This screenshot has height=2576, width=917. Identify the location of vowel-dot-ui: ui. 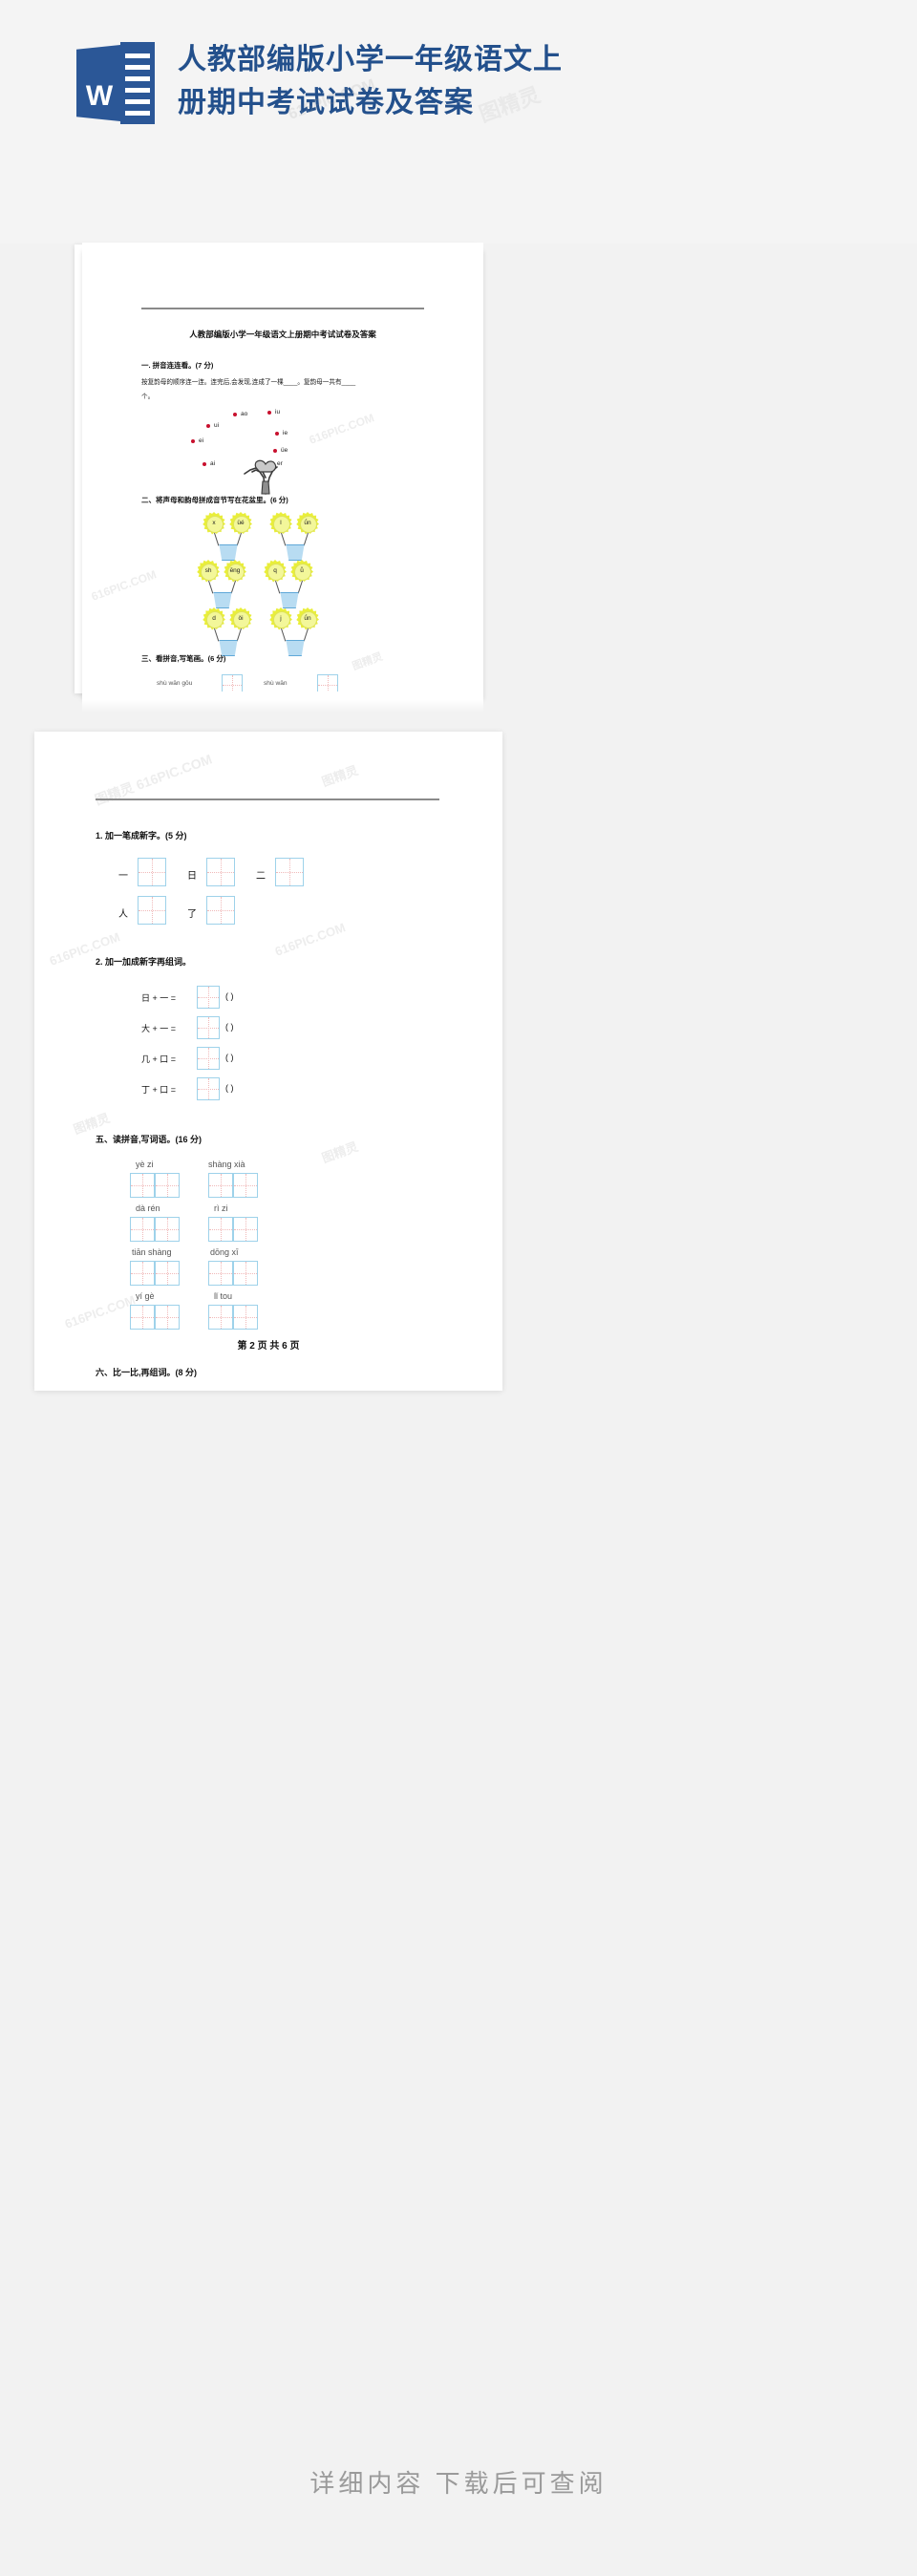
(213, 425).